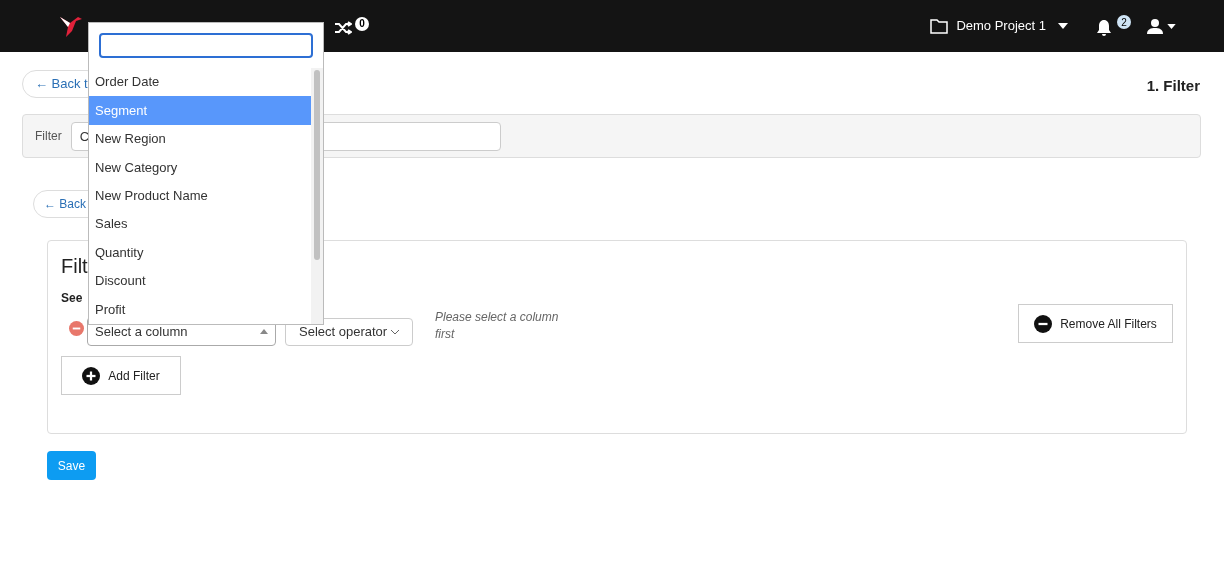 The image size is (1224, 568). I want to click on remove-all-filters-button: Remove All Filters, so click(1095, 323).